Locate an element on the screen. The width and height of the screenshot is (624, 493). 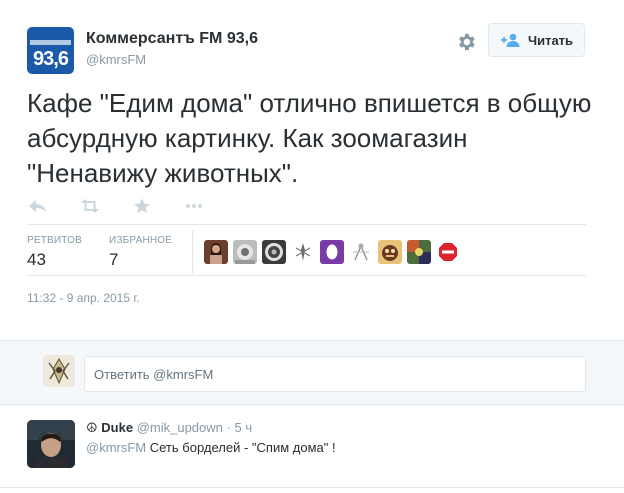
retweets-count: 43 is located at coordinates (36, 260).